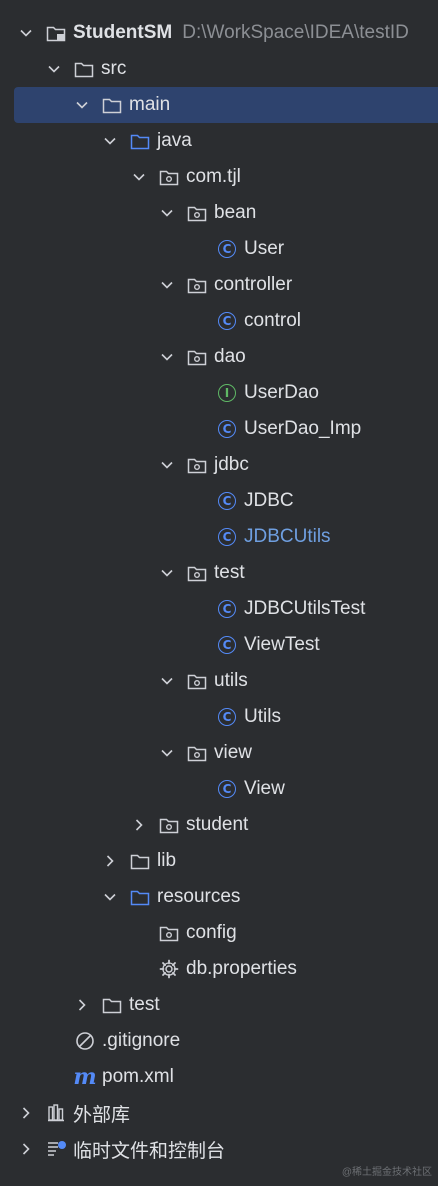 The height and width of the screenshot is (1186, 438). I want to click on tree-row-java: java, so click(219, 141).